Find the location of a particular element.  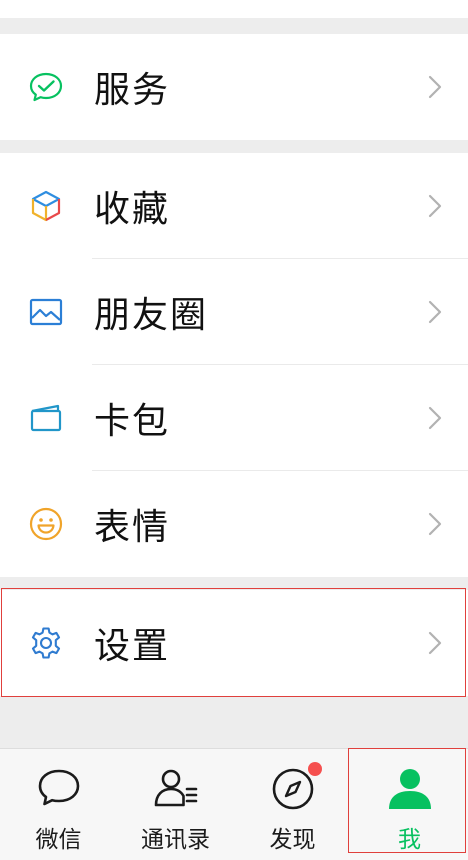

menu-row-favorites: 收藏 is located at coordinates (234, 206).